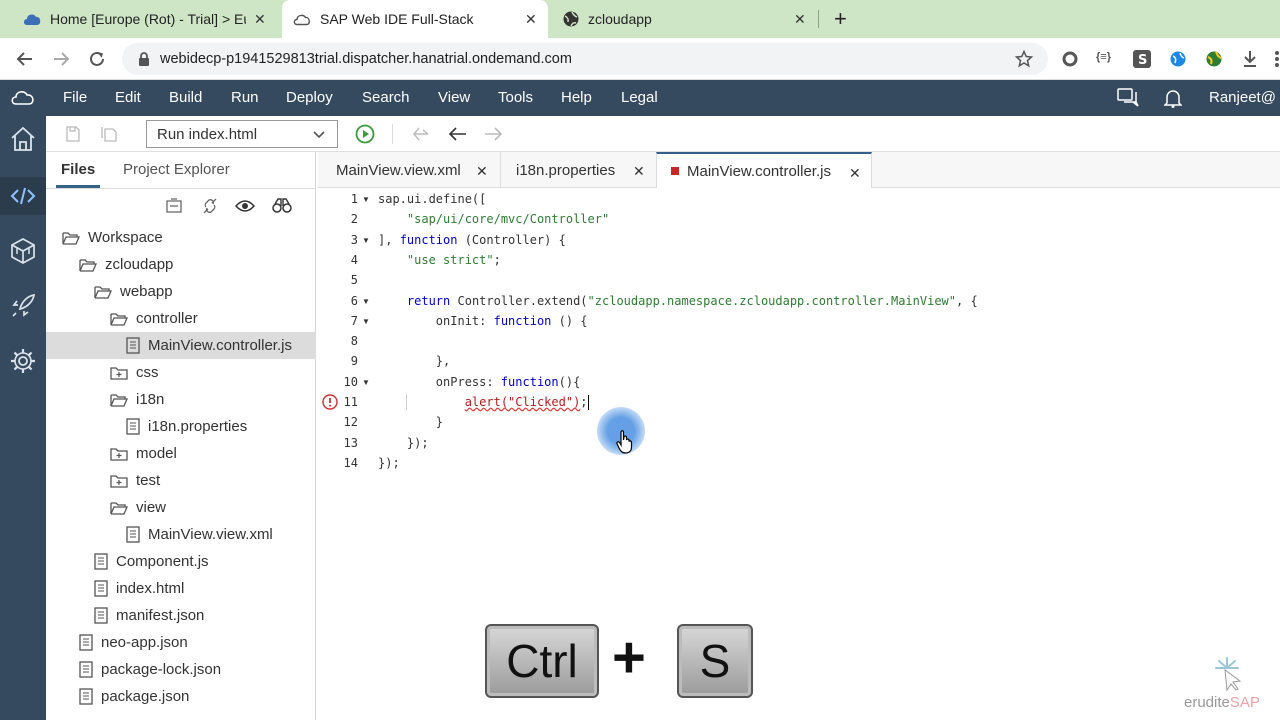 The image size is (1280, 720). I want to click on star-icon, so click(1024, 59).